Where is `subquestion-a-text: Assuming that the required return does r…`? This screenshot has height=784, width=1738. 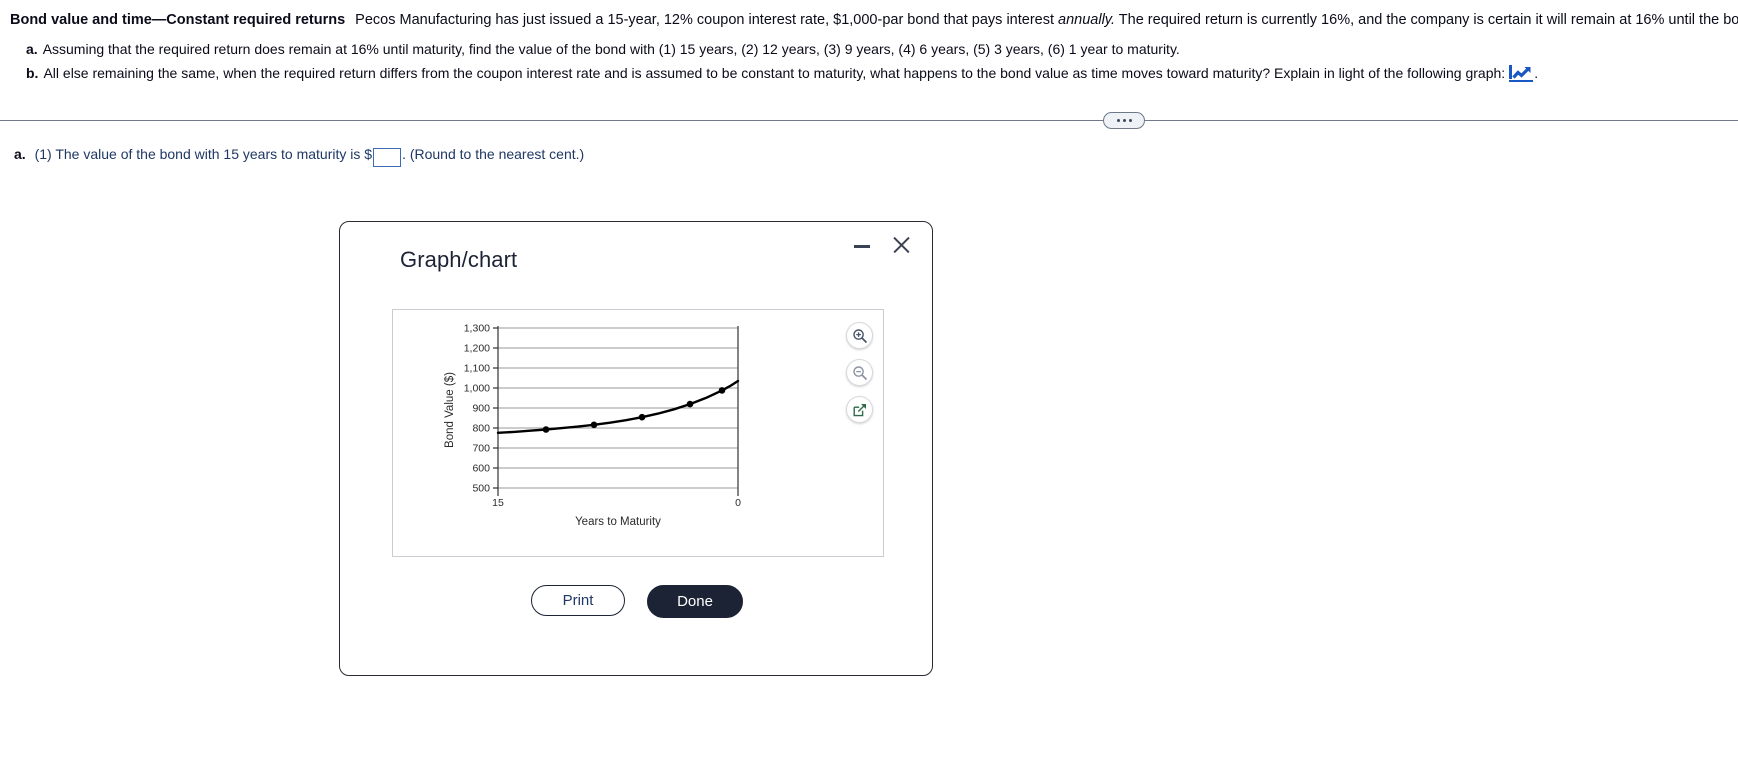 subquestion-a-text: Assuming that the required return does r… is located at coordinates (611, 49).